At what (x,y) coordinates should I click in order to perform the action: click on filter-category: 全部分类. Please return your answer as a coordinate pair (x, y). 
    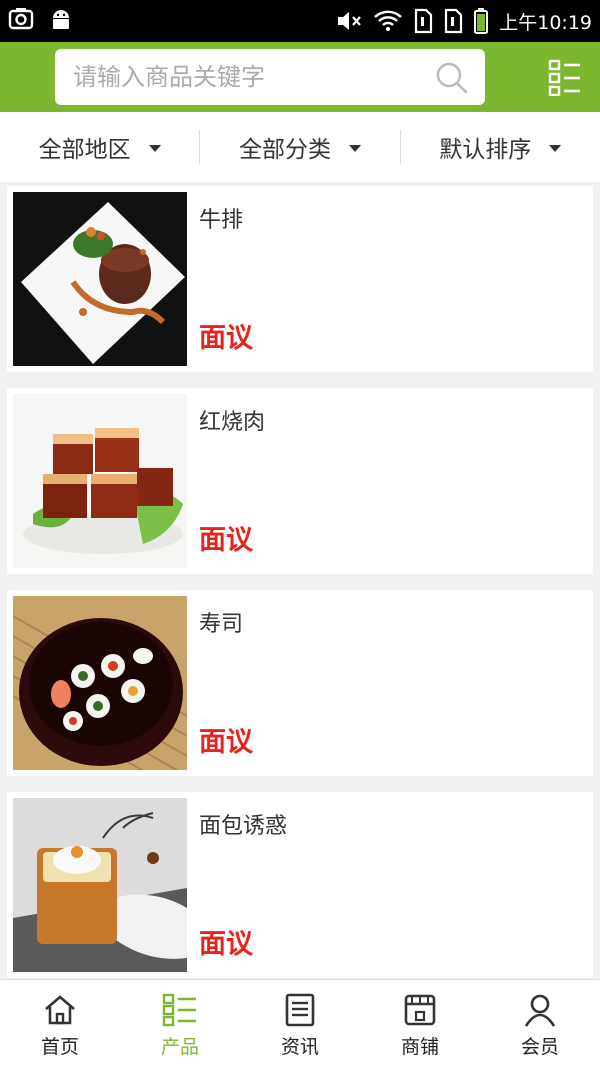
    Looking at the image, I should click on (299, 147).